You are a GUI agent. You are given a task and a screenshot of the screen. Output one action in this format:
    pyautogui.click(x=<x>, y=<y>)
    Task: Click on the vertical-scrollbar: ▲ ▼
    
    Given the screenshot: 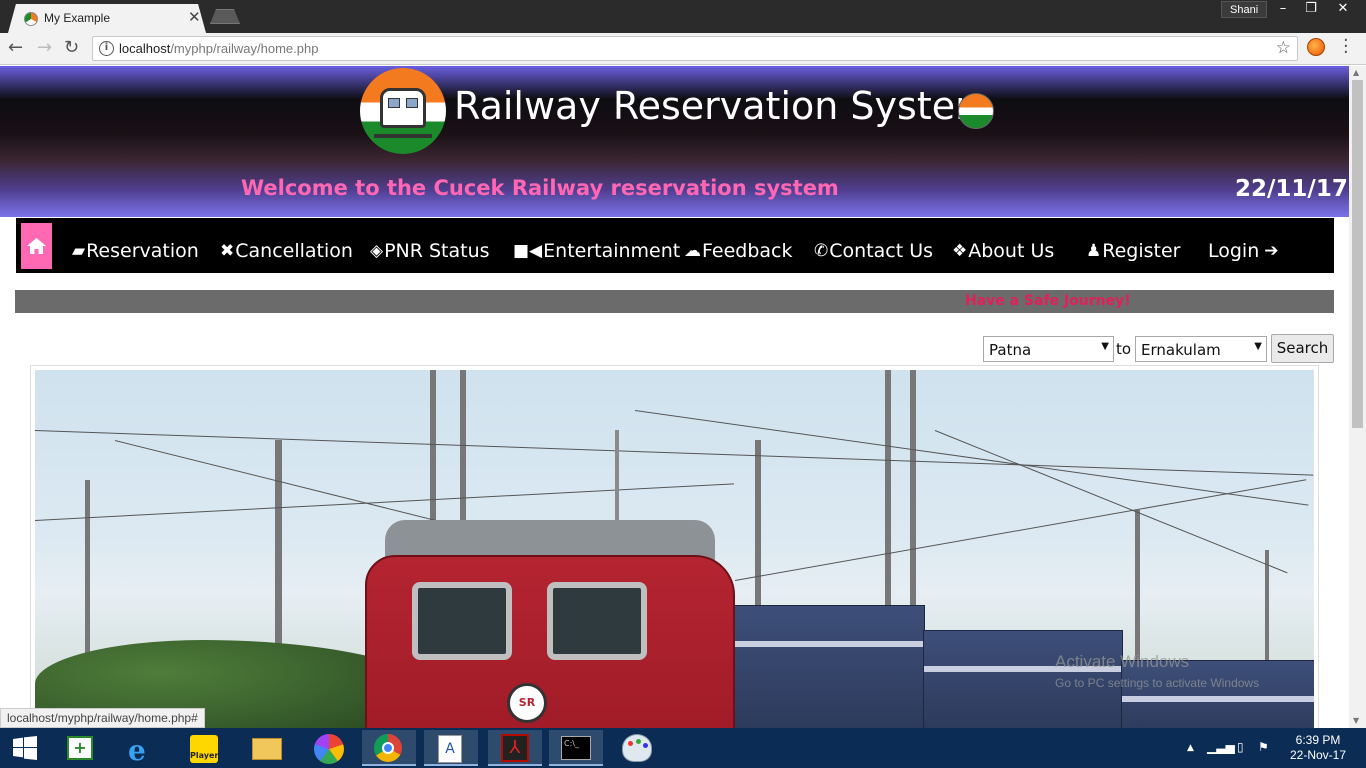 What is the action you would take?
    pyautogui.click(x=1357, y=397)
    